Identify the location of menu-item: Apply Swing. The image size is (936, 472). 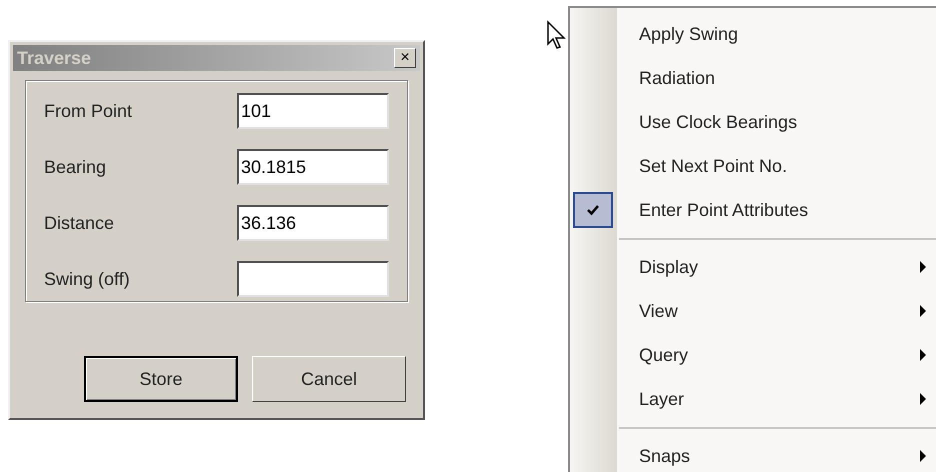
(753, 34).